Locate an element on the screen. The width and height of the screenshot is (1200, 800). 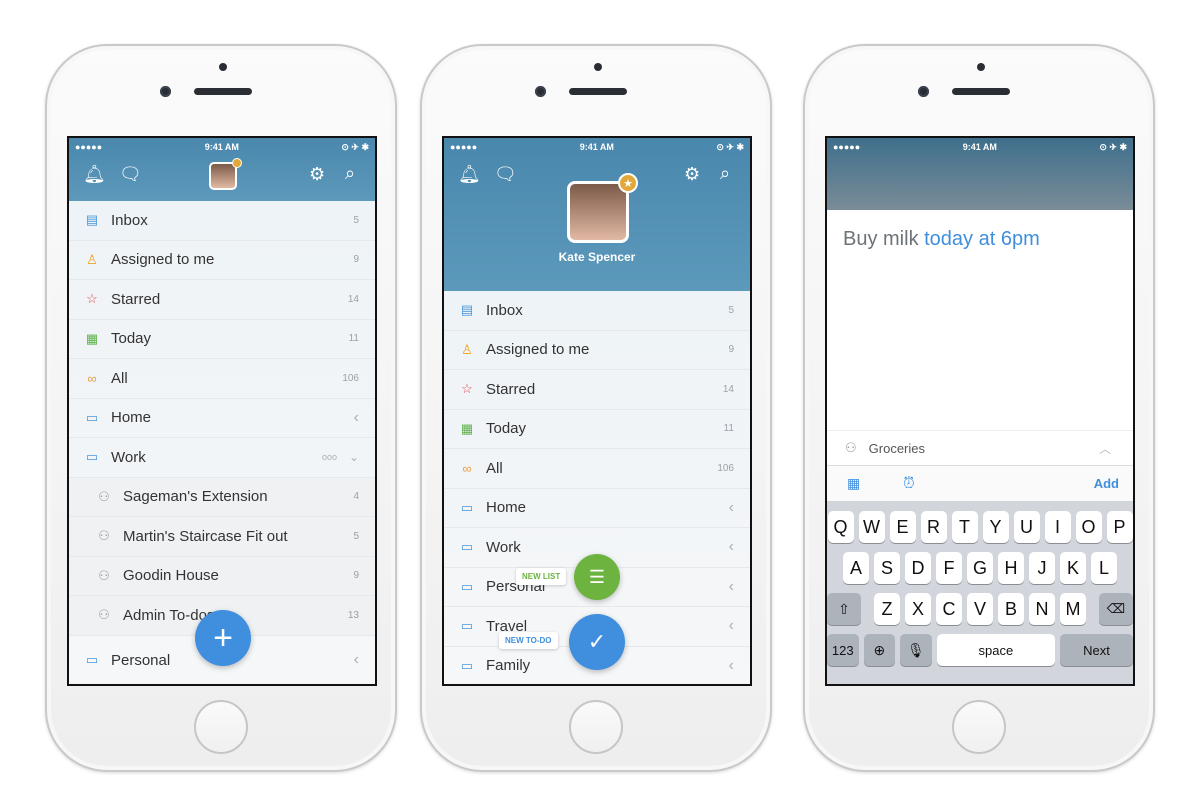
key-d: D is located at coordinates (918, 568).